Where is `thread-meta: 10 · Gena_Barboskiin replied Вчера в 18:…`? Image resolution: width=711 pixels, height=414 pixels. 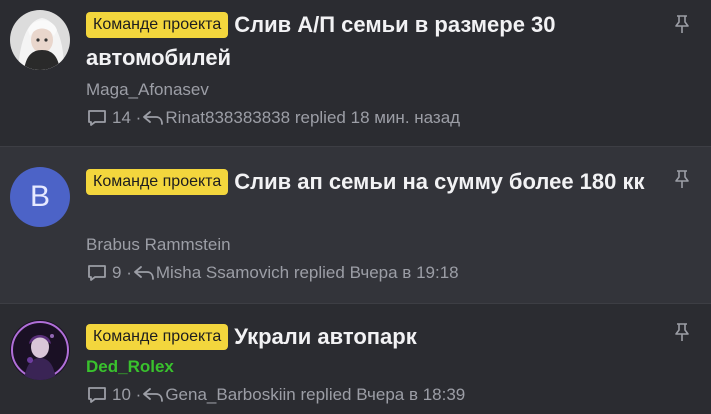
thread-meta: 10 · Gena_Barboskiin replied Вчера в 18:… is located at coordinates (275, 395).